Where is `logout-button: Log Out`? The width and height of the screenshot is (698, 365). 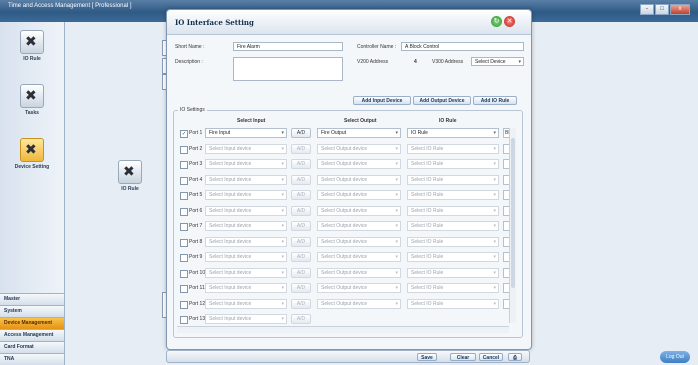
logout-button: Log Out is located at coordinates (675, 357).